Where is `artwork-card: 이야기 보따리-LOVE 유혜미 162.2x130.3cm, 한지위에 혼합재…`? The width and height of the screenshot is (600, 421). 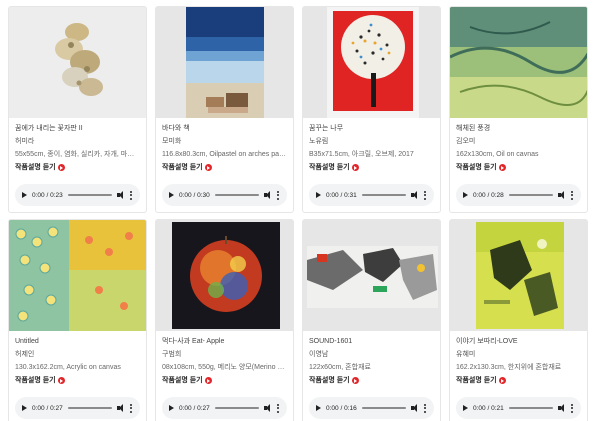 artwork-card: 이야기 보따리-LOVE 유혜미 162.2x130.3cm, 한지위에 혼합재… is located at coordinates (518, 320).